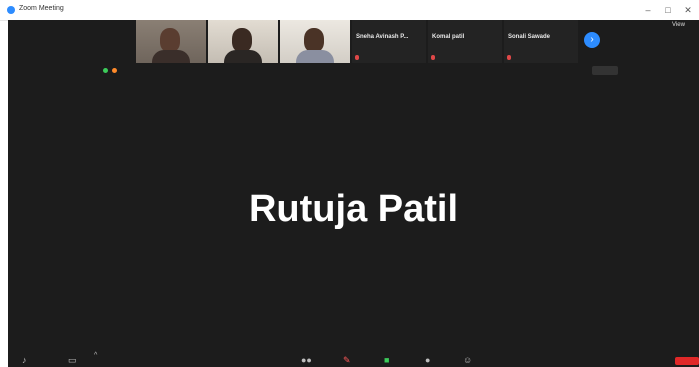 The image size is (699, 367). Describe the element at coordinates (353, 359) in the screenshot. I see `meeting-toolbar: ♪ ▭ ^ ●● ✎ ■ ● ☺` at that location.